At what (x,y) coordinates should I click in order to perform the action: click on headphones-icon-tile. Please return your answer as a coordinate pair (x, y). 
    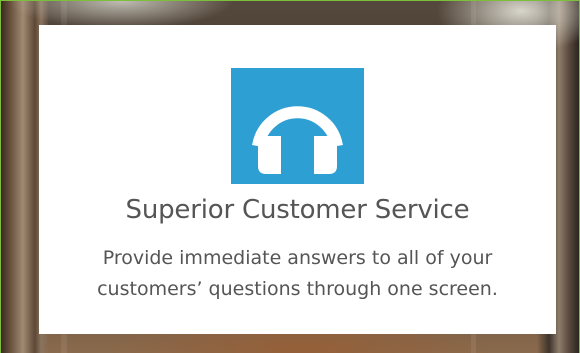
    Looking at the image, I should click on (297, 126).